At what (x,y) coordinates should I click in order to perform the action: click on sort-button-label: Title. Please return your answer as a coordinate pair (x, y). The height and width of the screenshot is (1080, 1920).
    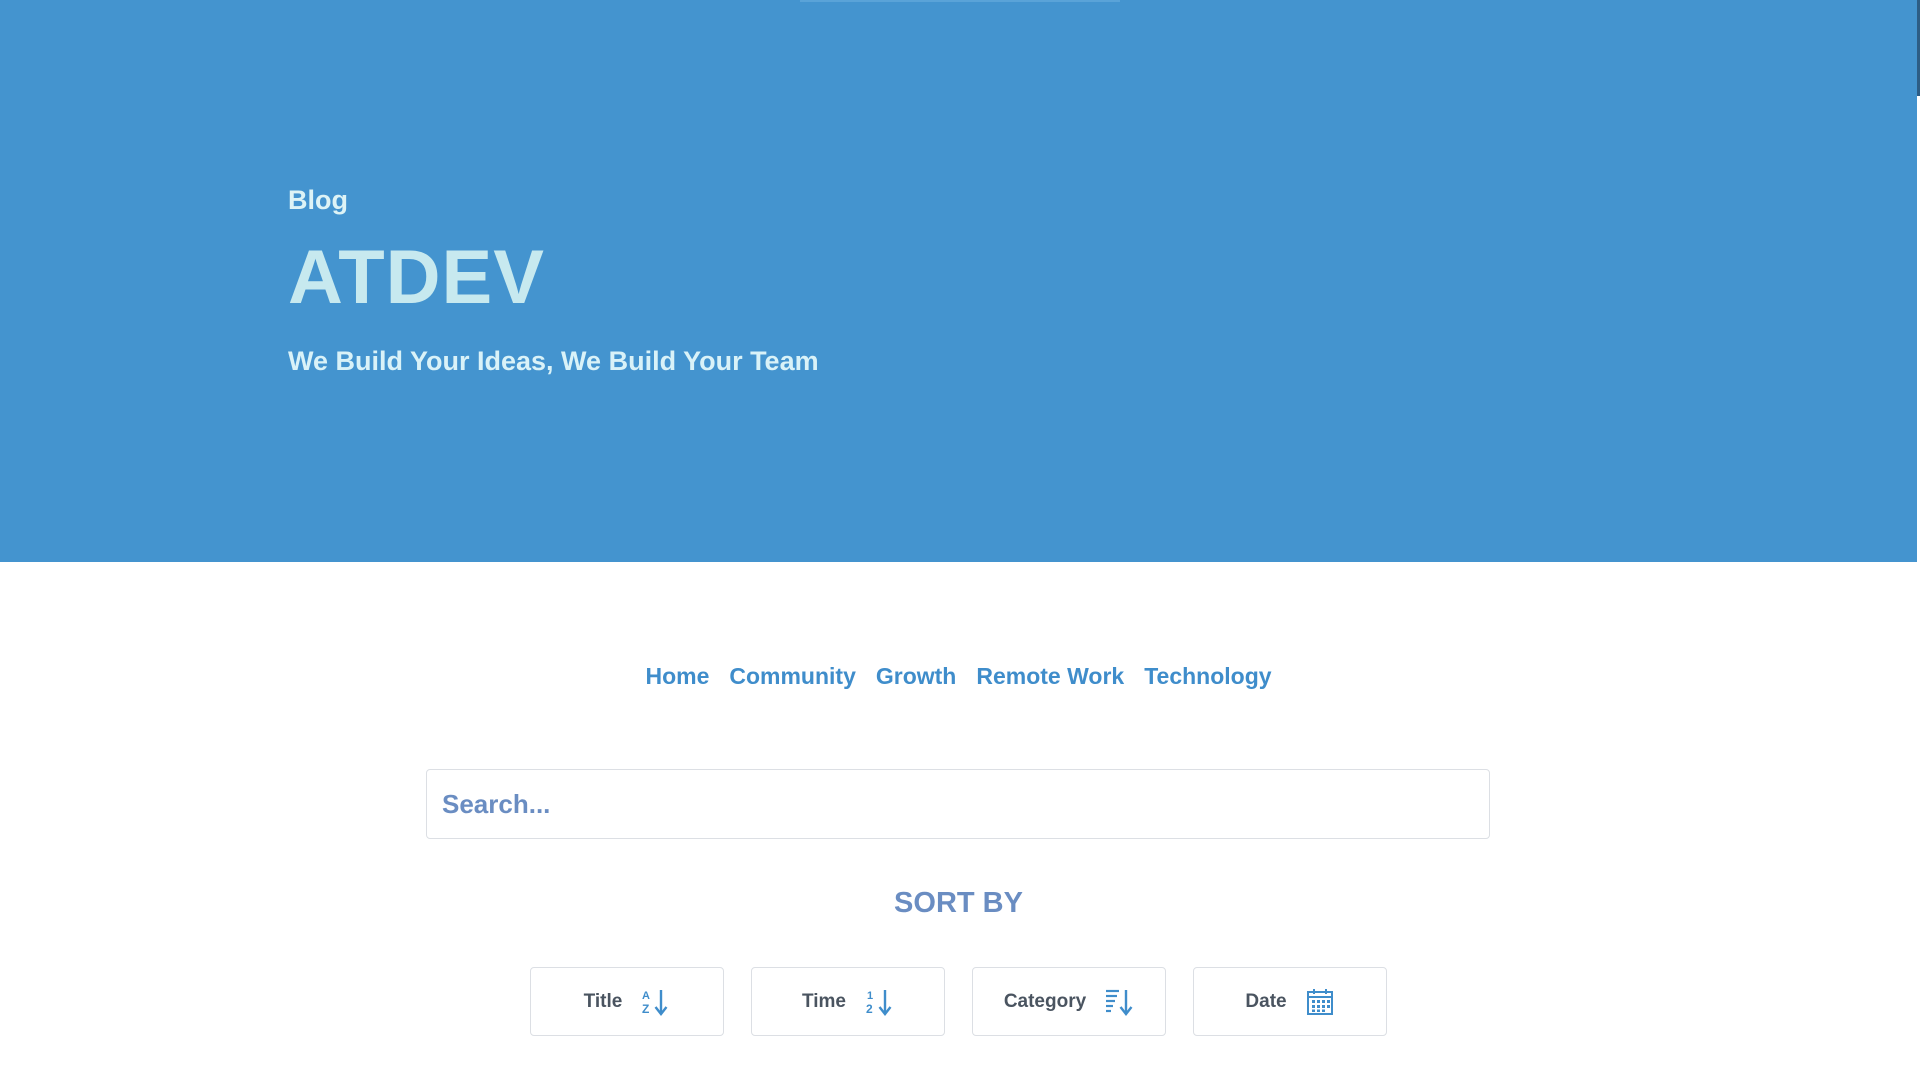
    Looking at the image, I should click on (603, 1001).